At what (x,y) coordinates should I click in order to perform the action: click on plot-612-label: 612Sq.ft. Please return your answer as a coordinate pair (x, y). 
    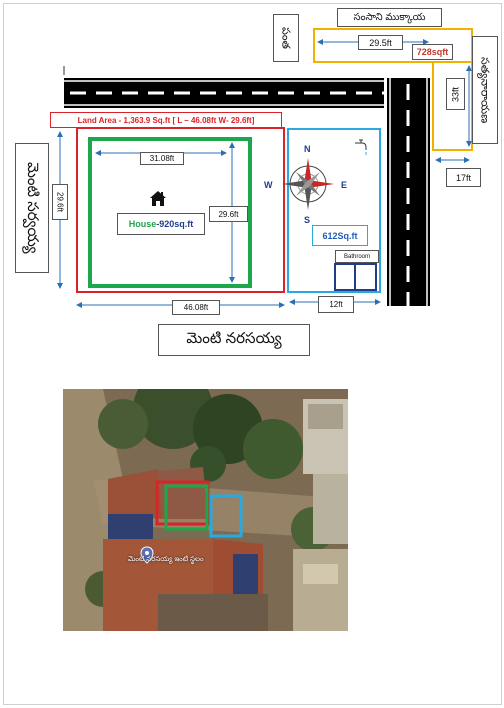
    Looking at the image, I should click on (340, 235).